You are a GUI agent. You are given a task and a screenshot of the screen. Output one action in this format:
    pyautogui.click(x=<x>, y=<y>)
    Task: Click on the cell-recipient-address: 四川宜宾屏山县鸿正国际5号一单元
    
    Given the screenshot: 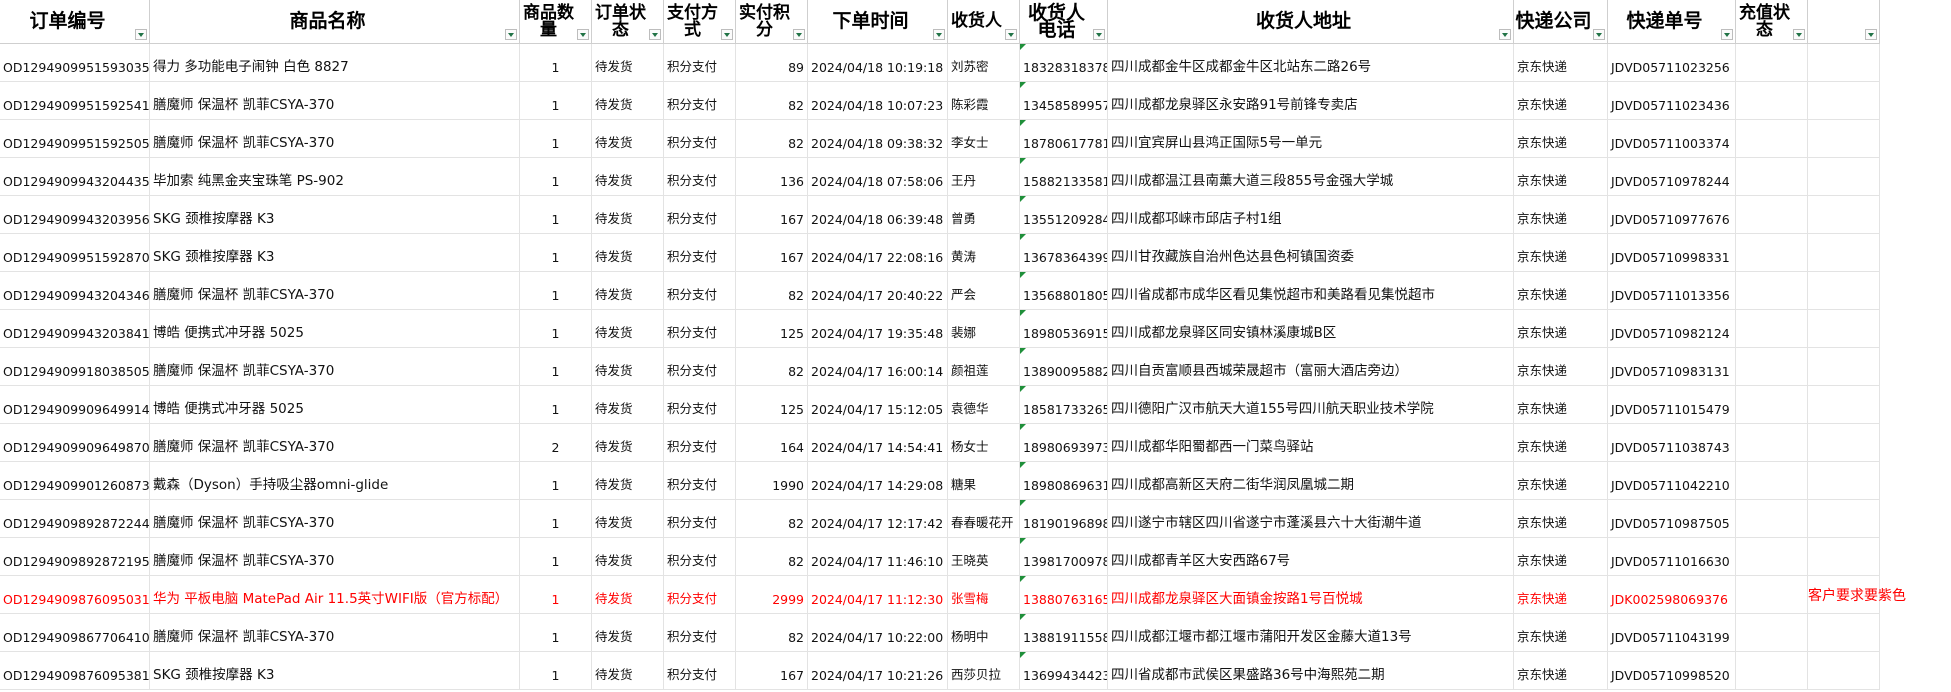 What is the action you would take?
    pyautogui.click(x=1311, y=139)
    